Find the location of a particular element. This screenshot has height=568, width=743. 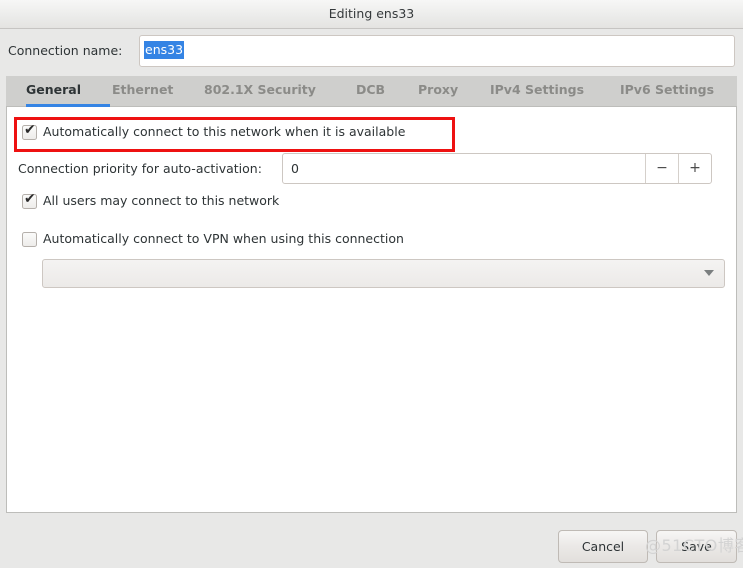

all-users-label: All users may connect to this network is located at coordinates (161, 200).